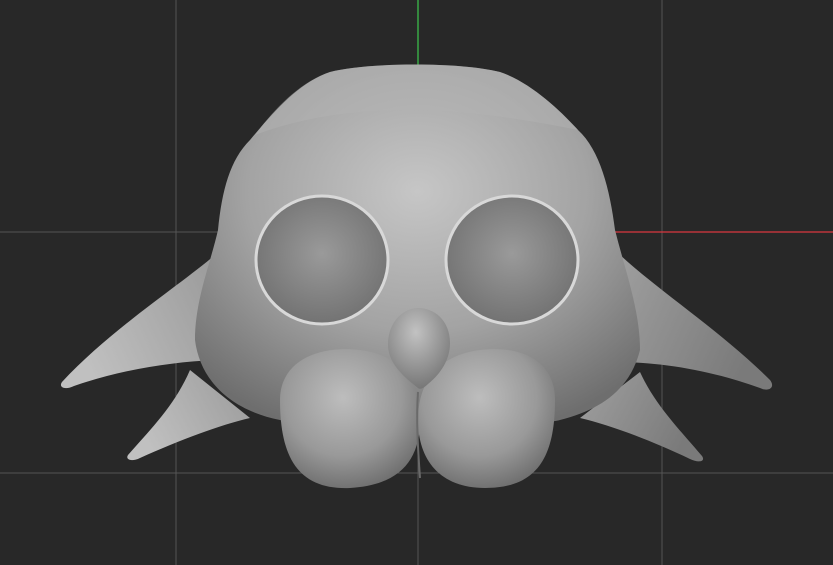  I want to click on right-upper-spike, so click(694, 320).